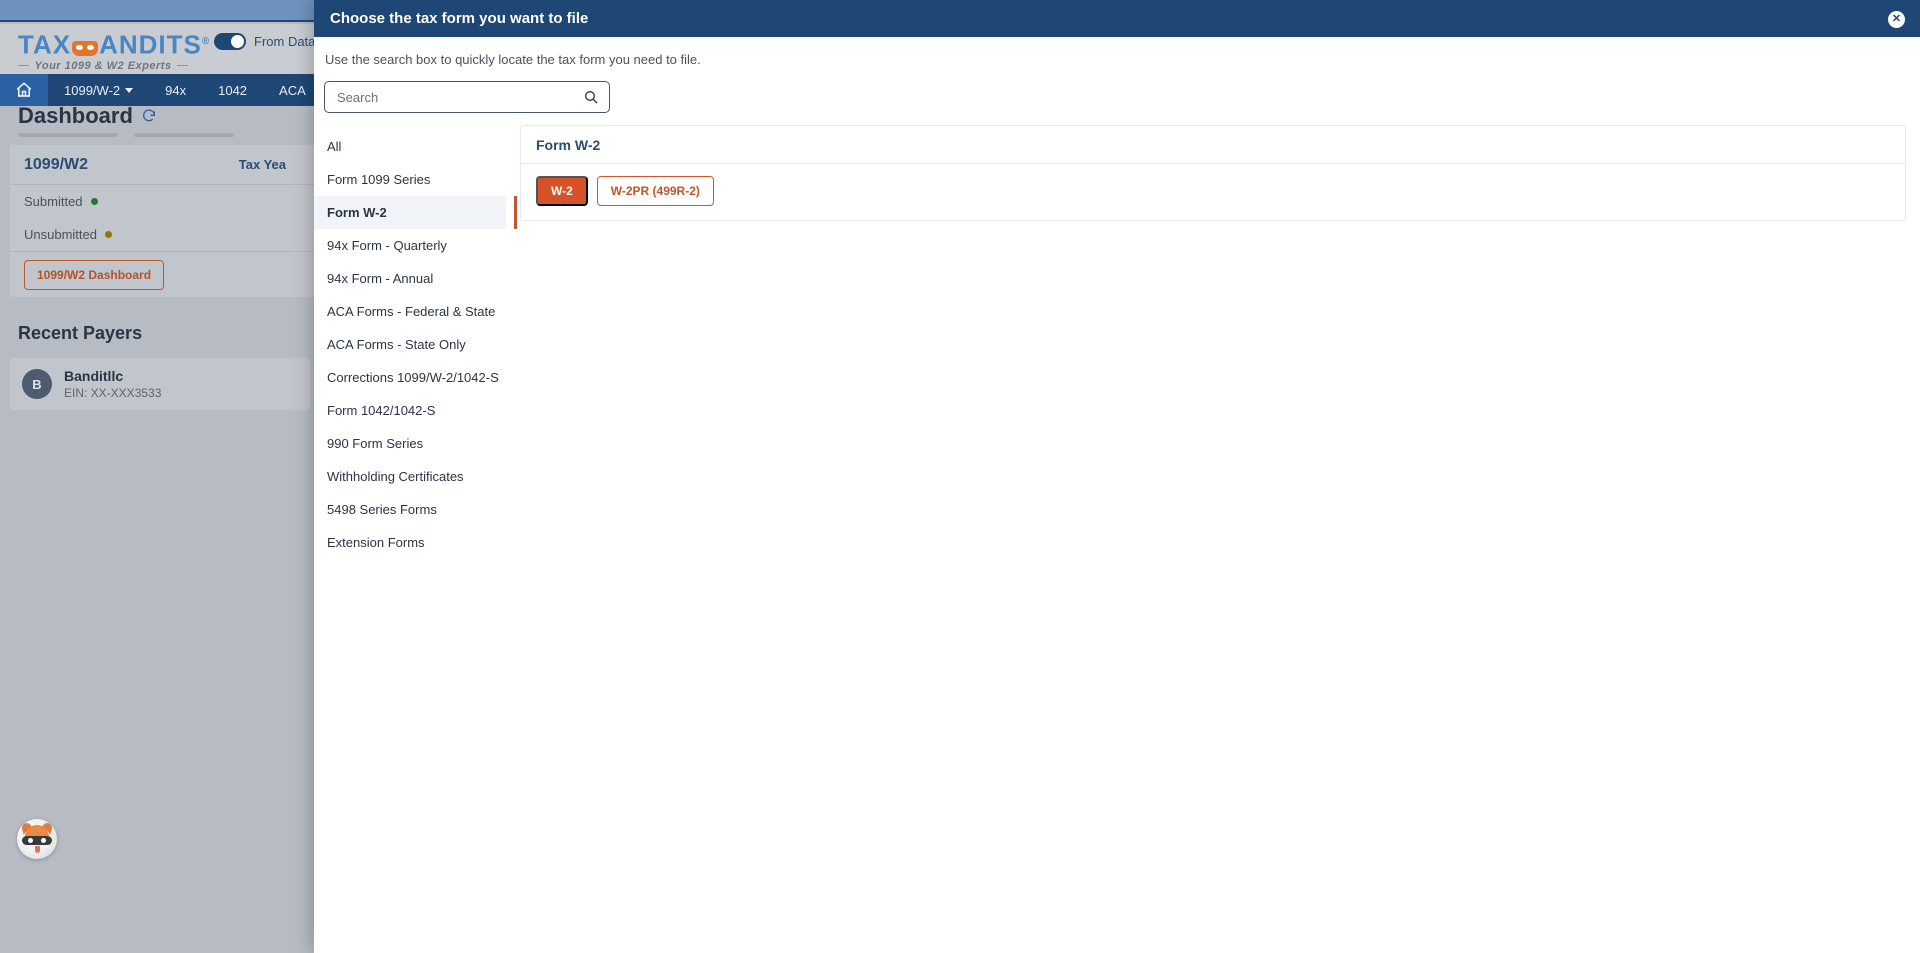 The width and height of the screenshot is (1920, 953). What do you see at coordinates (395, 476) in the screenshot?
I see `category-label: Withholding Certificates` at bounding box center [395, 476].